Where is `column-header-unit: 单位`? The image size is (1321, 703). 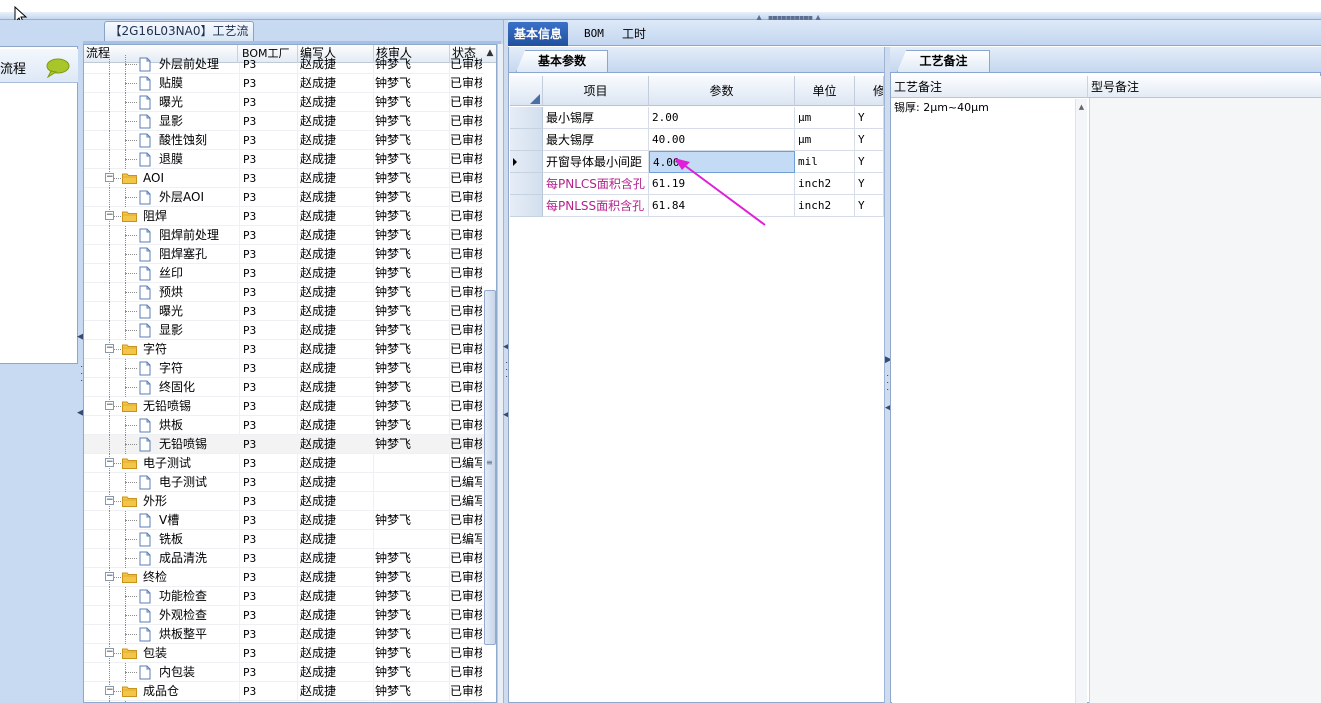
column-header-unit: 单位 is located at coordinates (825, 91).